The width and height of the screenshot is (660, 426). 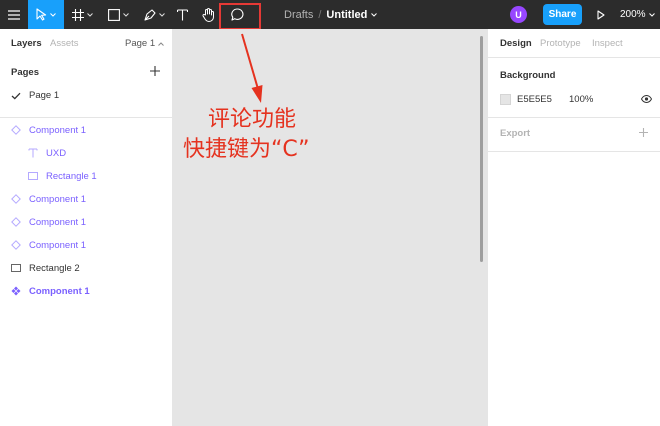 I want to click on avatar: U, so click(x=518, y=14).